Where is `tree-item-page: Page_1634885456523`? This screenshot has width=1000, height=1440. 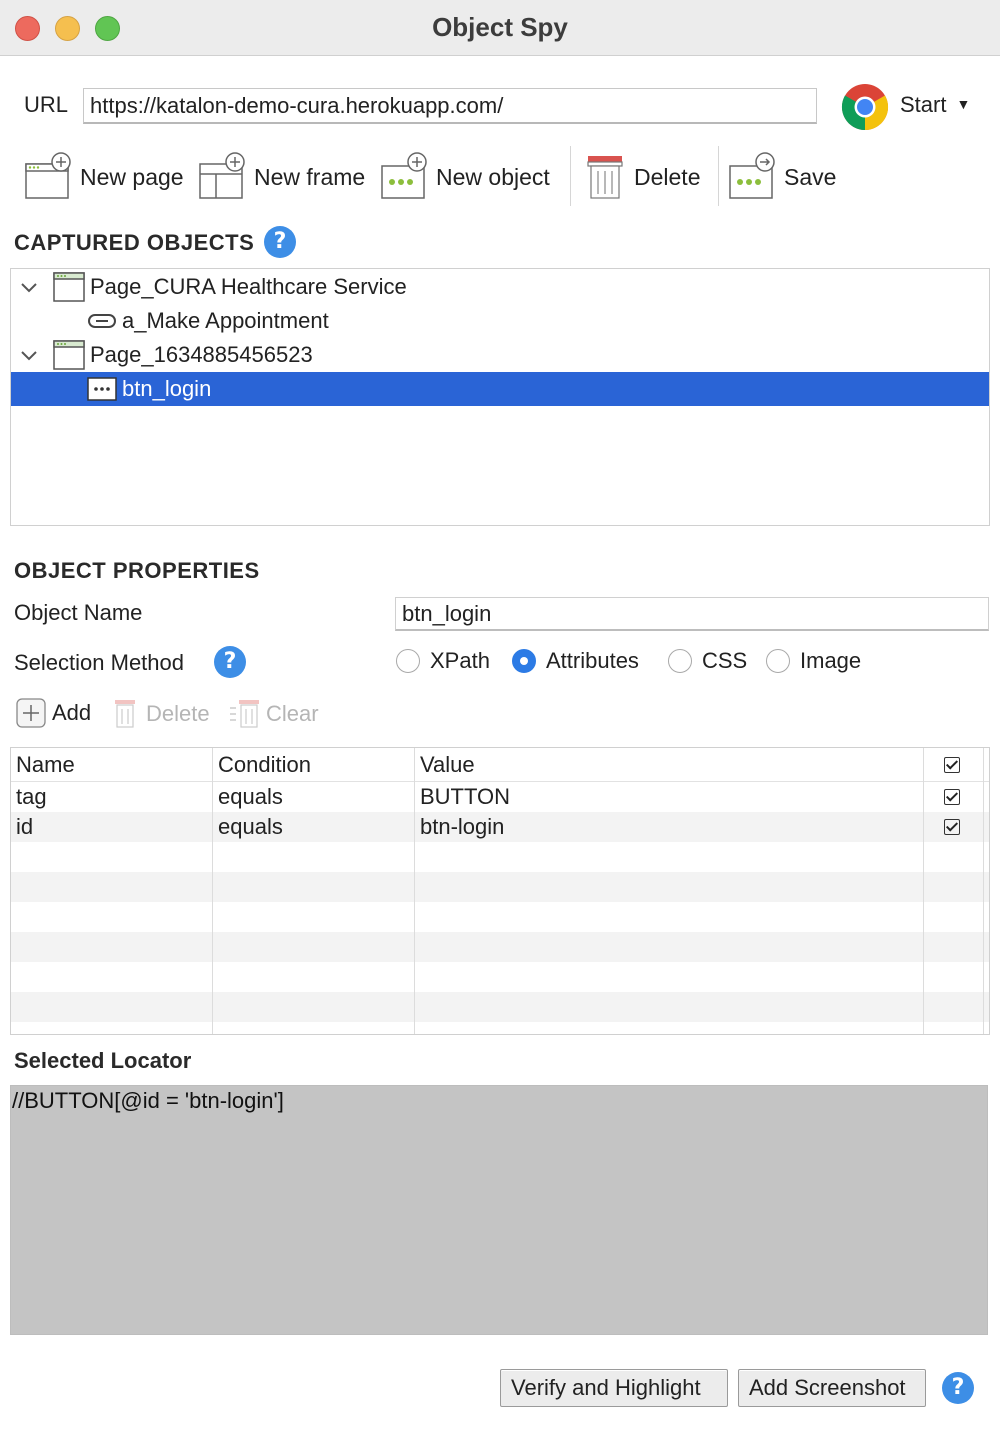 tree-item-page: Page_1634885456523 is located at coordinates (500, 355).